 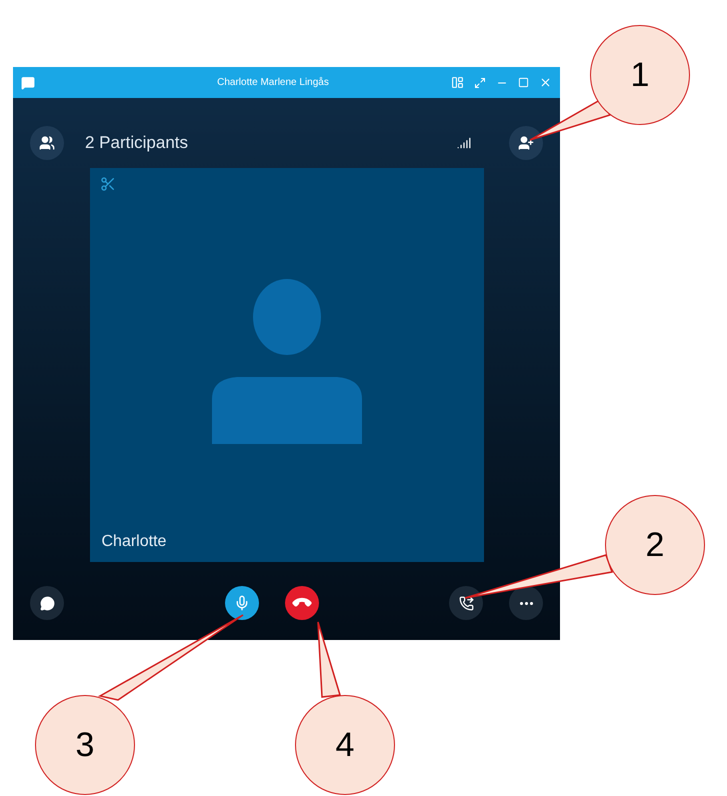 I want to click on close-icon, so click(x=545, y=82).